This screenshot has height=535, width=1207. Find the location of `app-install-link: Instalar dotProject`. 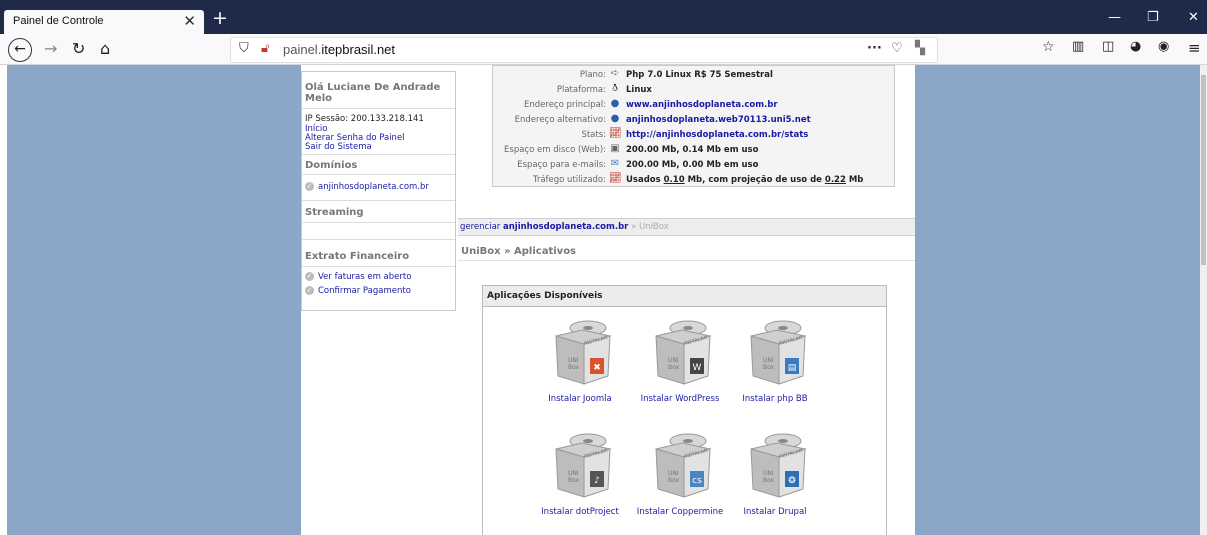

app-install-link: Instalar dotProject is located at coordinates (580, 512).